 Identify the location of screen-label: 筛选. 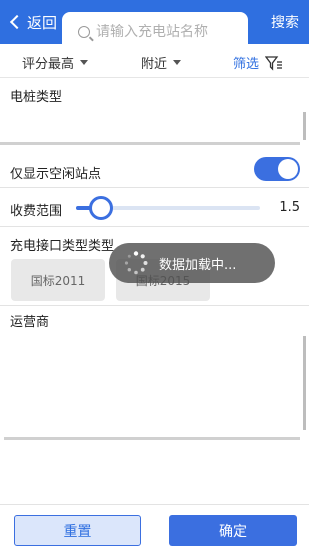
(246, 64).